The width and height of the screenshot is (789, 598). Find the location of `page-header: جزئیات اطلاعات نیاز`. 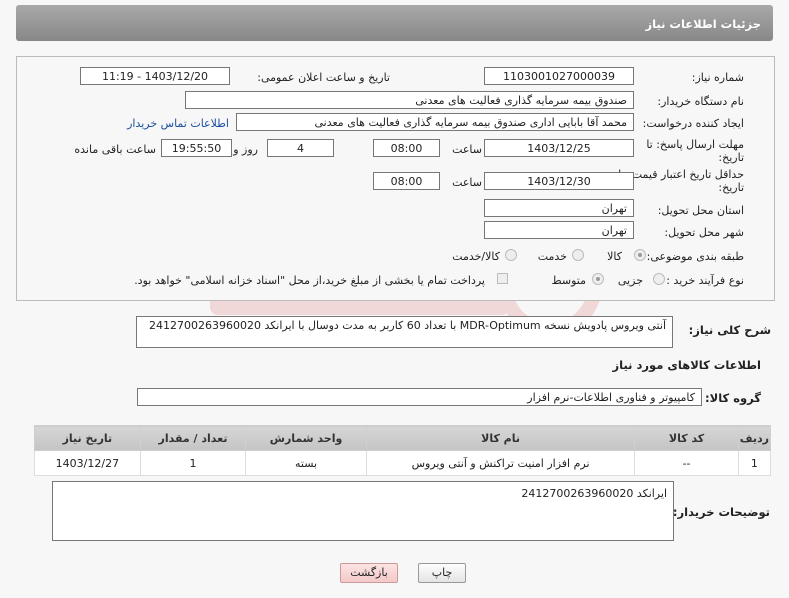

page-header: جزئیات اطلاعات نیاز is located at coordinates (394, 23).